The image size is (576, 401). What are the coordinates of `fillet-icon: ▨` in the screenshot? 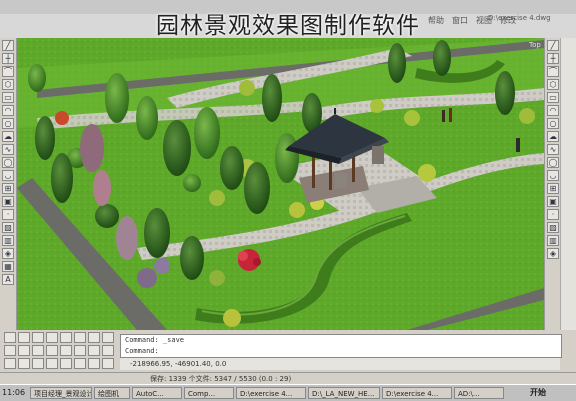 It's located at (553, 227).